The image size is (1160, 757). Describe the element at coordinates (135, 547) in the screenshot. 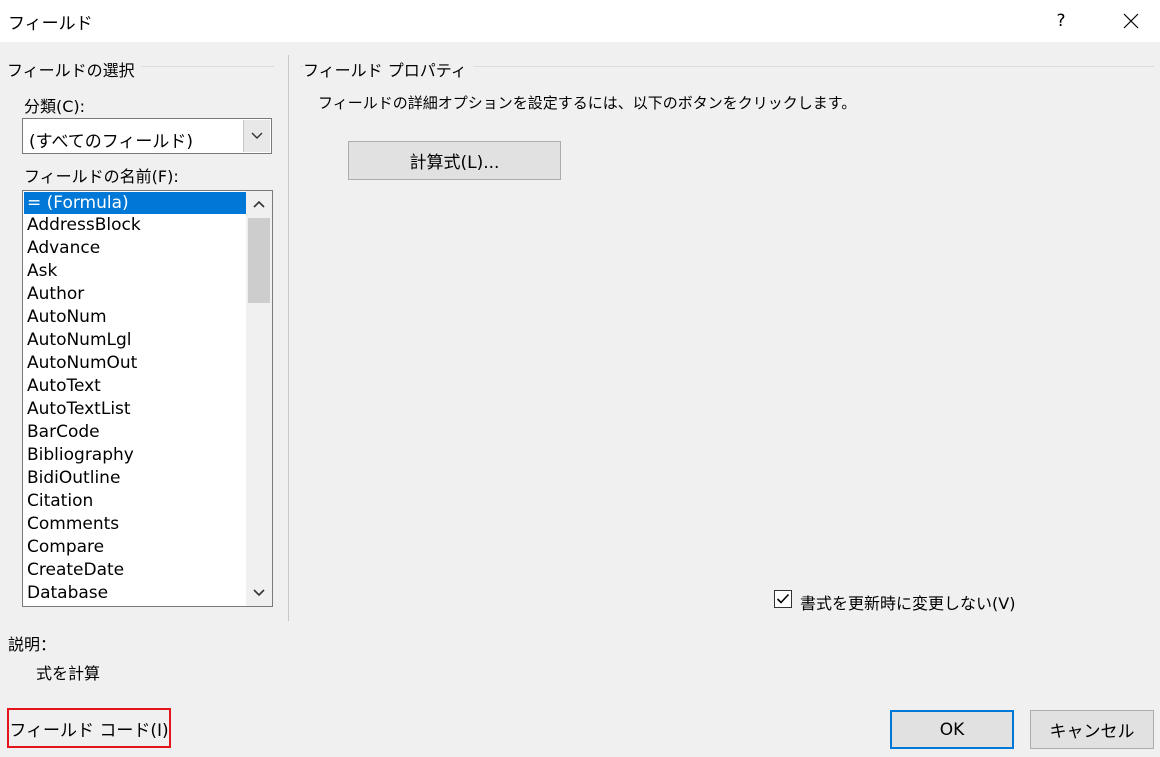

I see `list-item: Compare` at that location.